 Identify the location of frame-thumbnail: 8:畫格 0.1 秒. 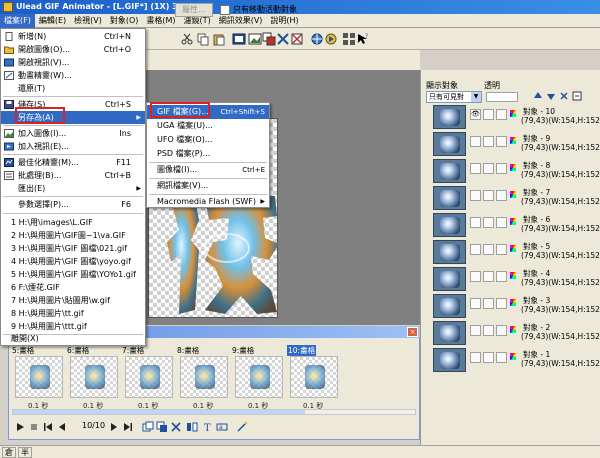
(204, 378).